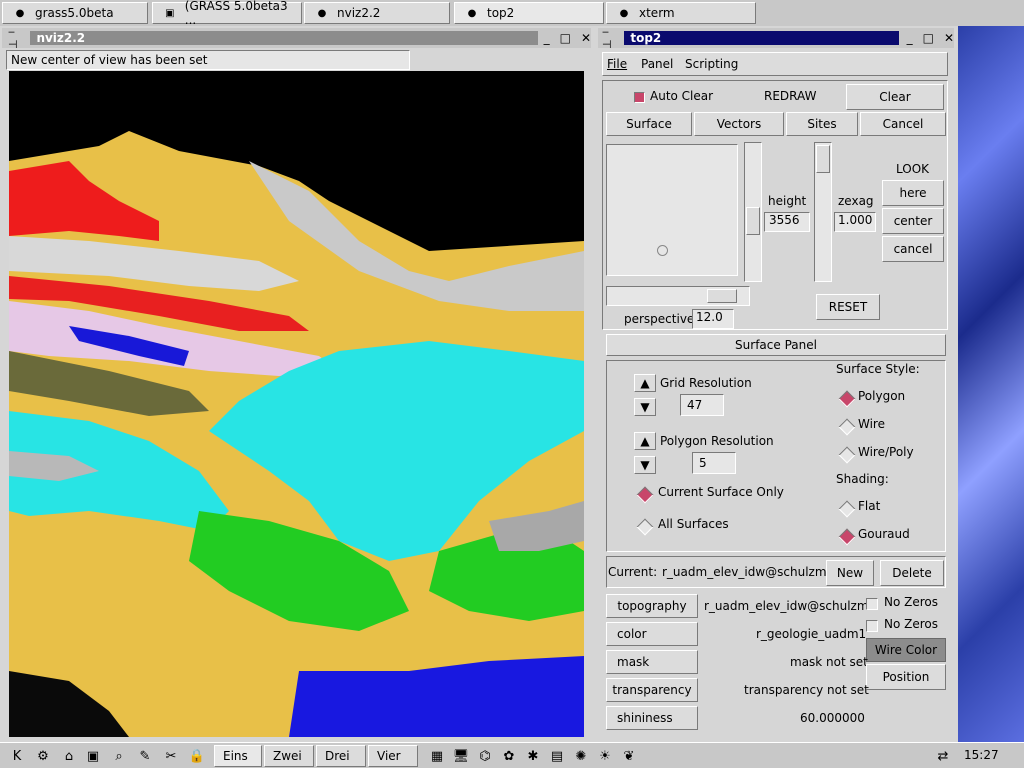  Describe the element at coordinates (238, 756) in the screenshot. I see `desktop-eins: Eins` at that location.